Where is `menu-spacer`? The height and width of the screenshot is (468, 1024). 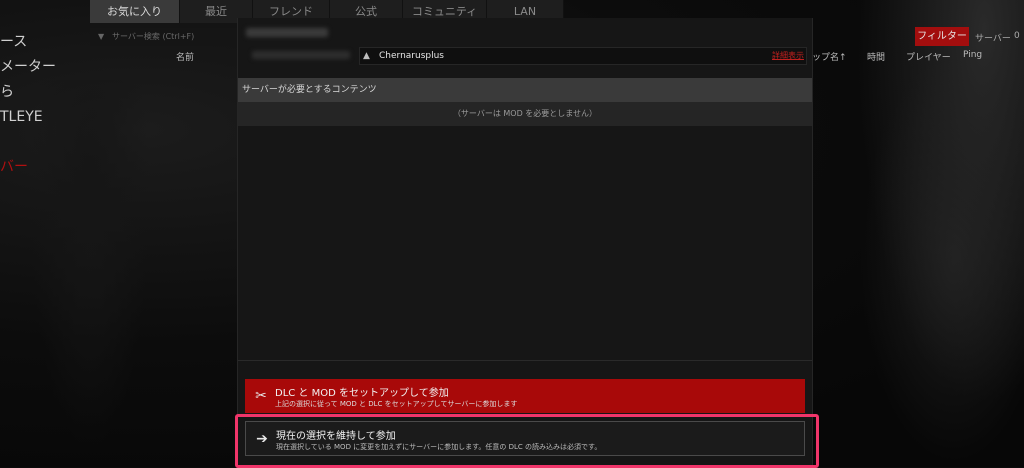 menu-spacer is located at coordinates (28, 142).